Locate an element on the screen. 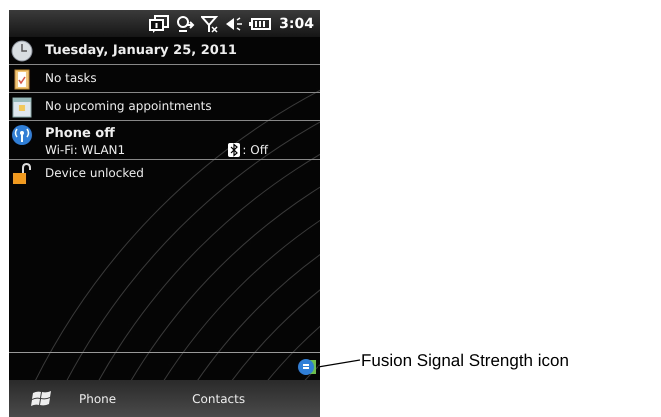  today-item: Phone off Wi-Fi: WLAN1 : Off is located at coordinates (164, 140).